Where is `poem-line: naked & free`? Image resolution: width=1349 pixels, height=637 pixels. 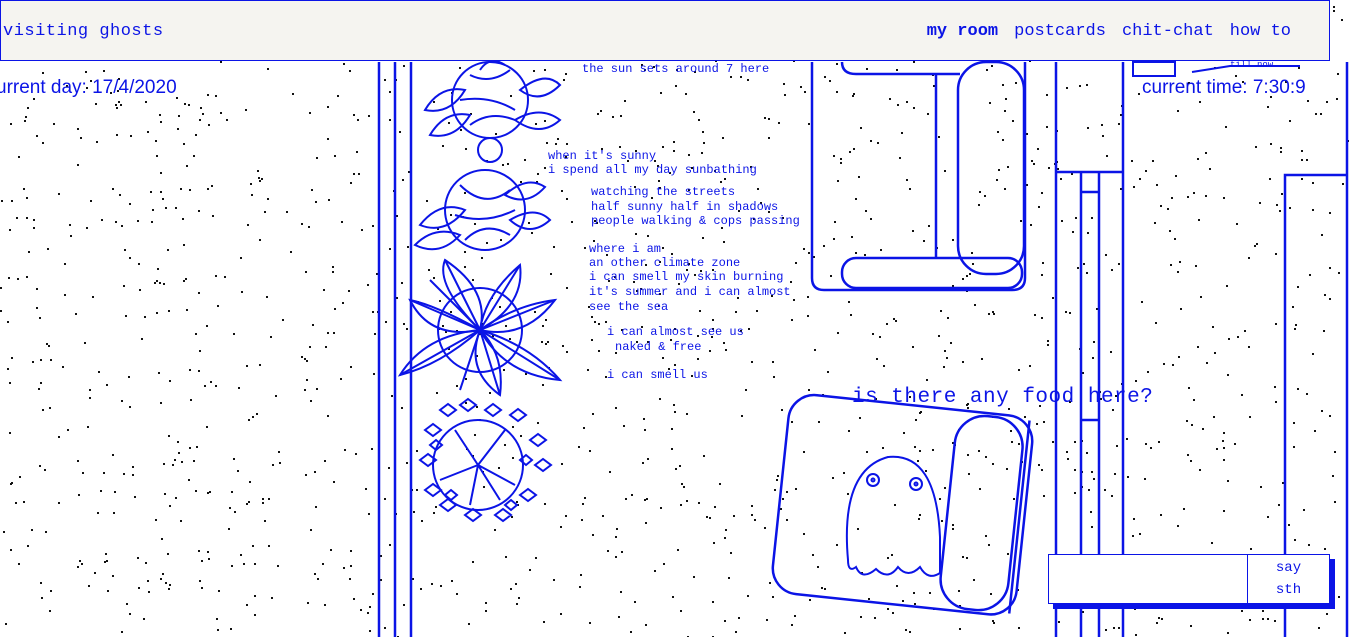 poem-line: naked & free is located at coordinates (658, 347).